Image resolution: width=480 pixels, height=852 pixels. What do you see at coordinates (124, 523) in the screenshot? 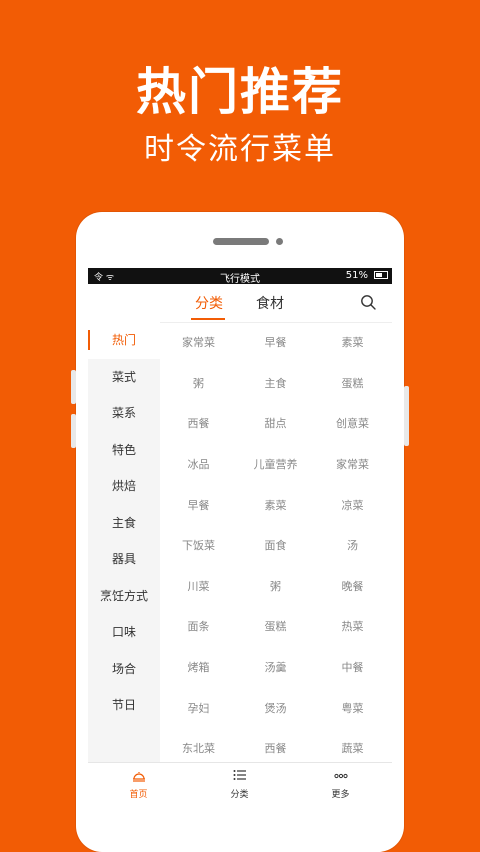
I see `category-item: 主食` at bounding box center [124, 523].